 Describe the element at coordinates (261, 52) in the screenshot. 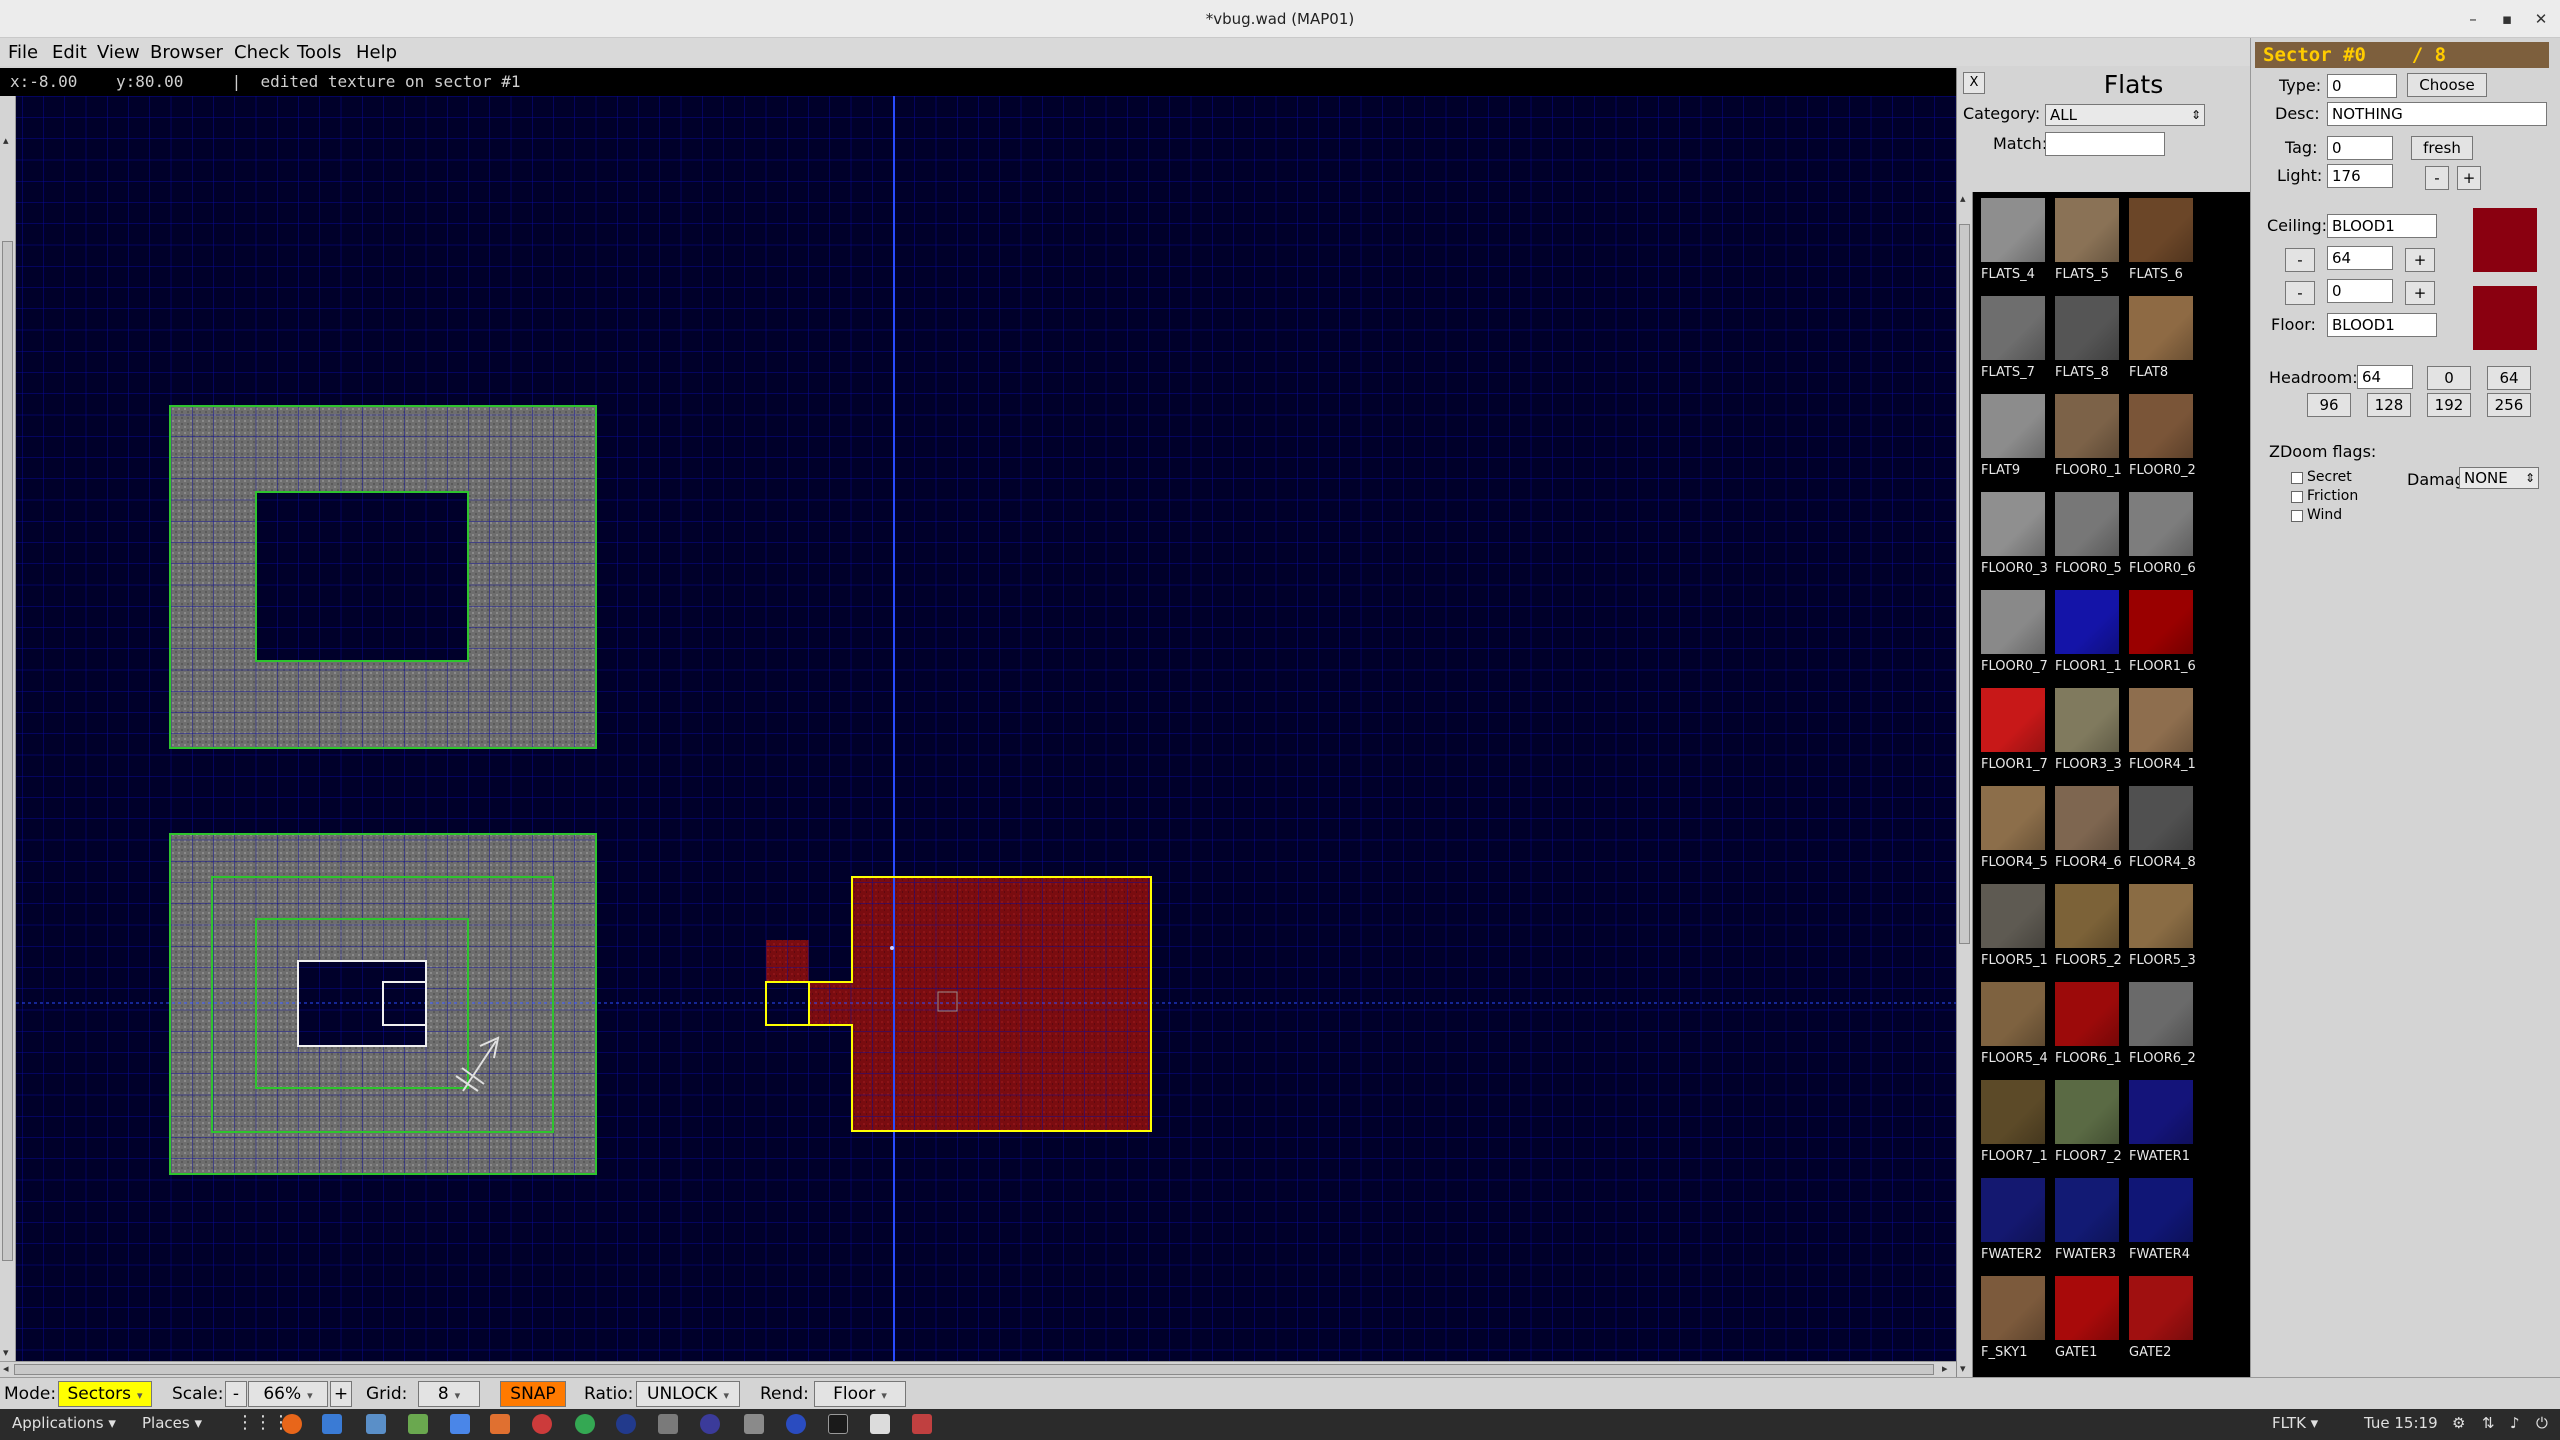

I see `menu-check: Check` at that location.